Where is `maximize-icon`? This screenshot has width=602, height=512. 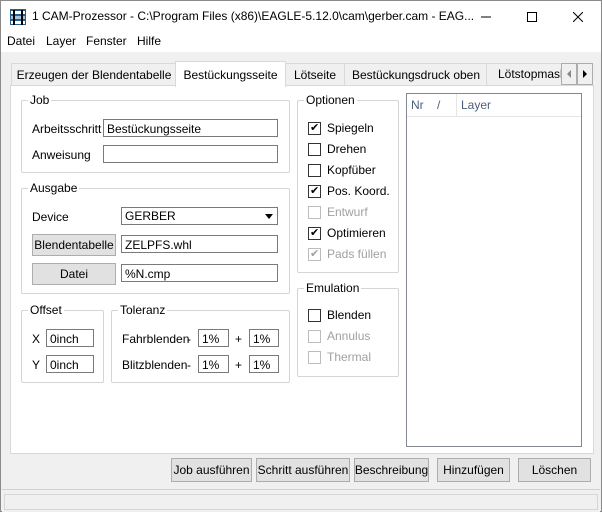
maximize-icon is located at coordinates (532, 16).